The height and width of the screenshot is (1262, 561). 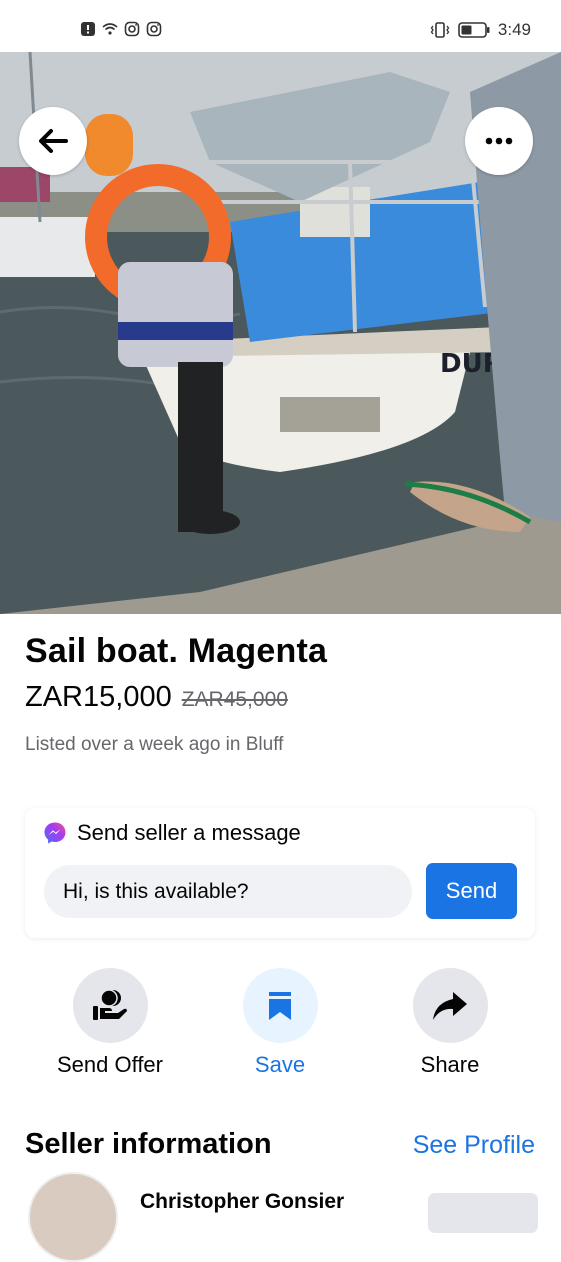 I want to click on message-input: Hi, is this available?, so click(x=228, y=891).